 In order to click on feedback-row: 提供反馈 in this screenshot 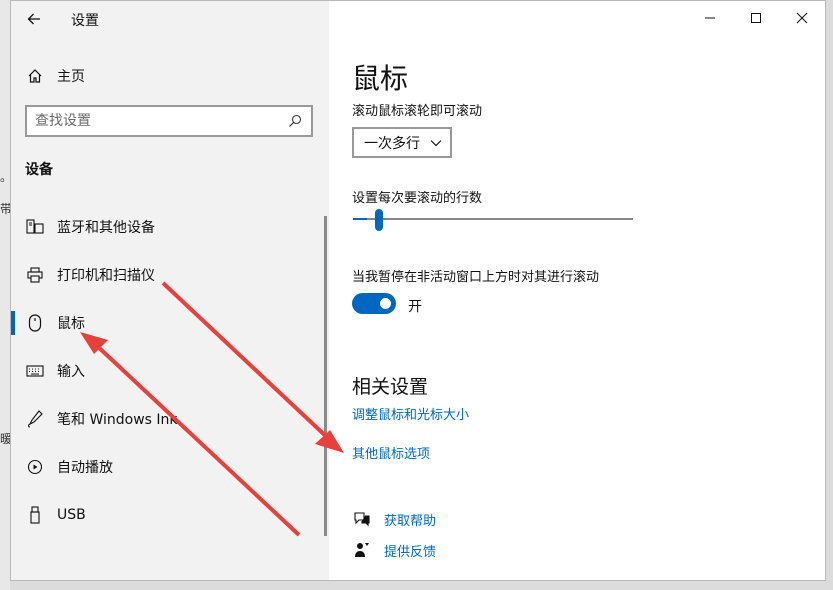, I will do `click(394, 550)`.